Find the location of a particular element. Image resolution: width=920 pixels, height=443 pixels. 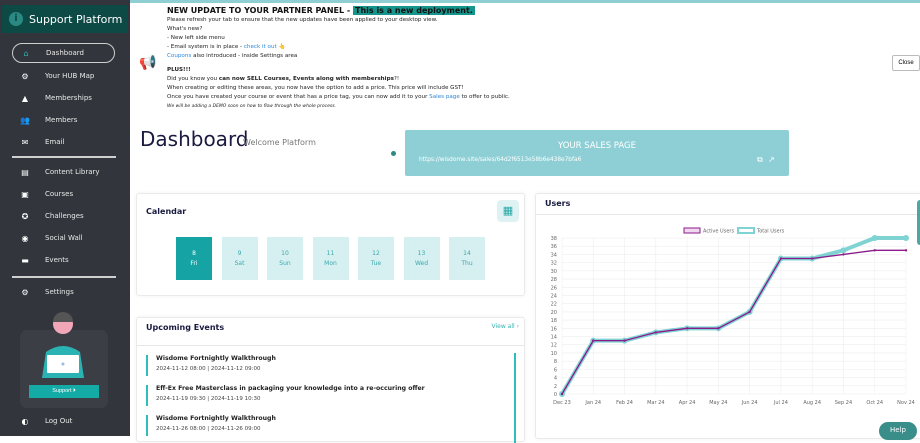

calendar-icon: ▦ is located at coordinates (508, 211).